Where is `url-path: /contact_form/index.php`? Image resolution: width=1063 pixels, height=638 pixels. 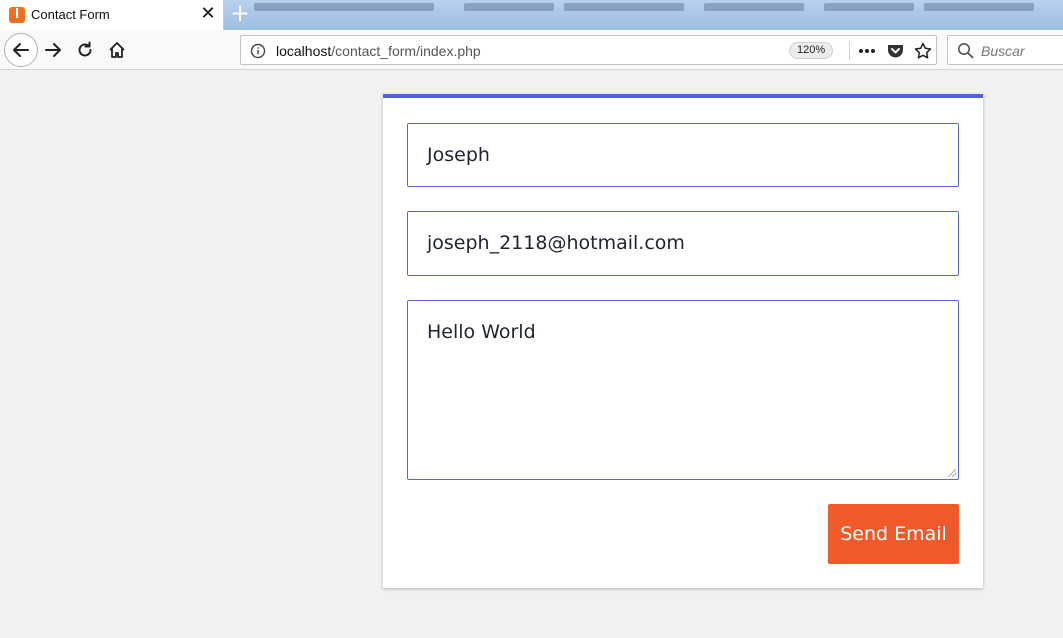
url-path: /contact_form/index.php is located at coordinates (406, 51).